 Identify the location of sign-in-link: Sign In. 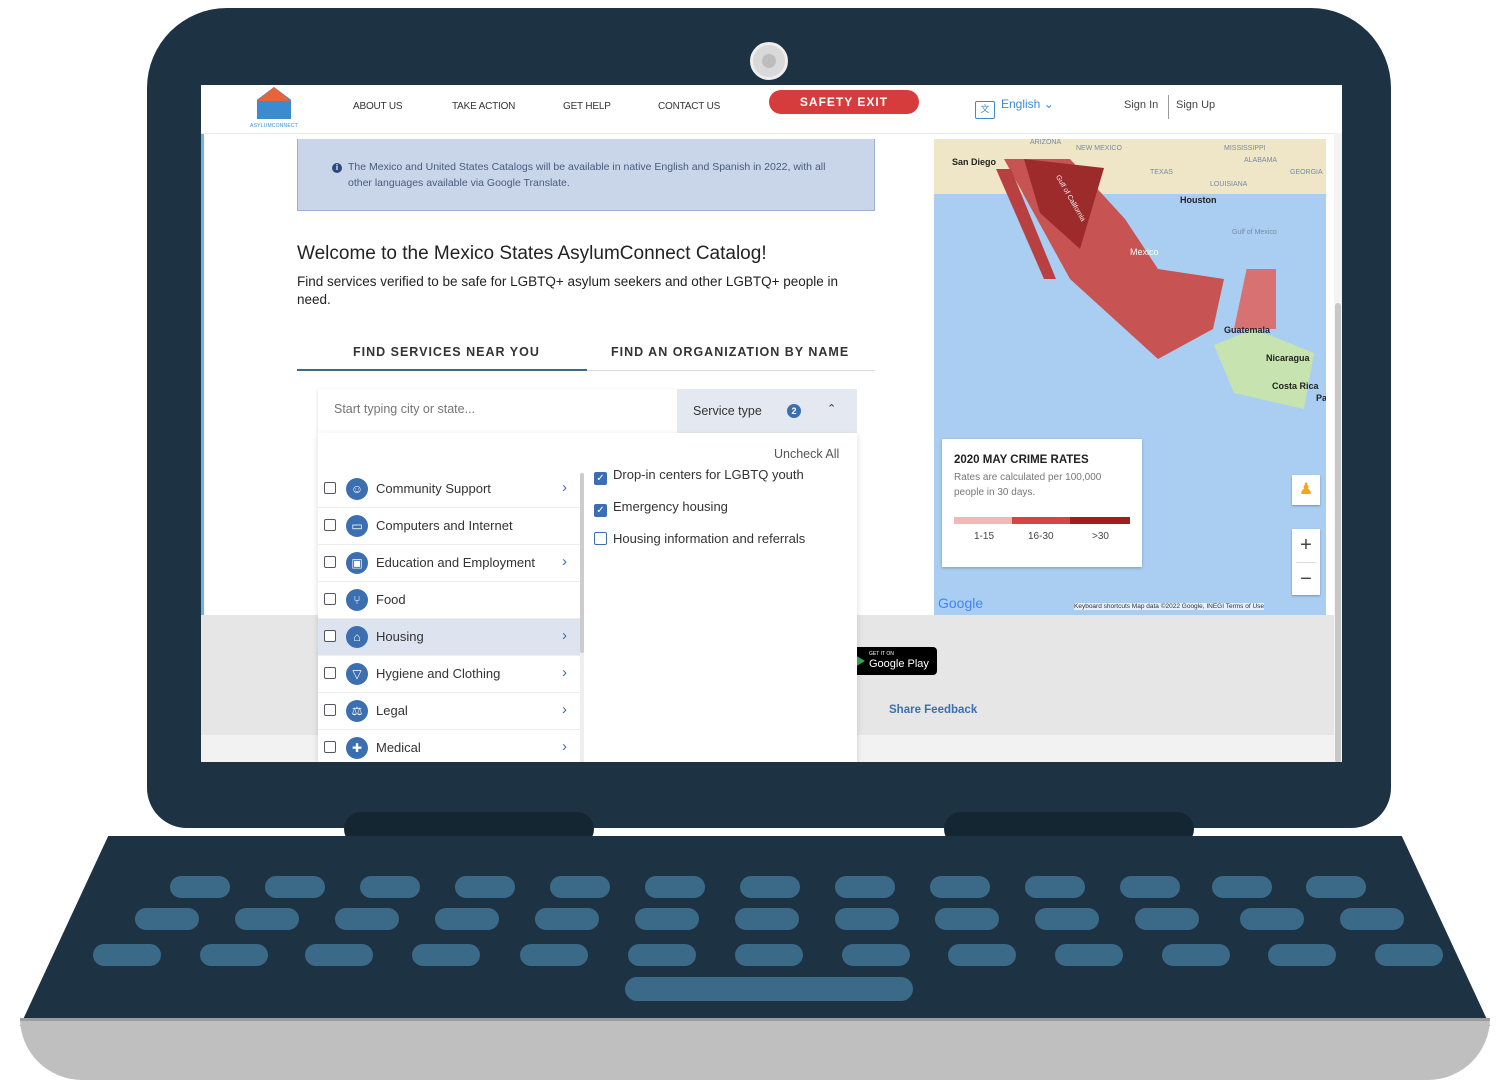
(1141, 105).